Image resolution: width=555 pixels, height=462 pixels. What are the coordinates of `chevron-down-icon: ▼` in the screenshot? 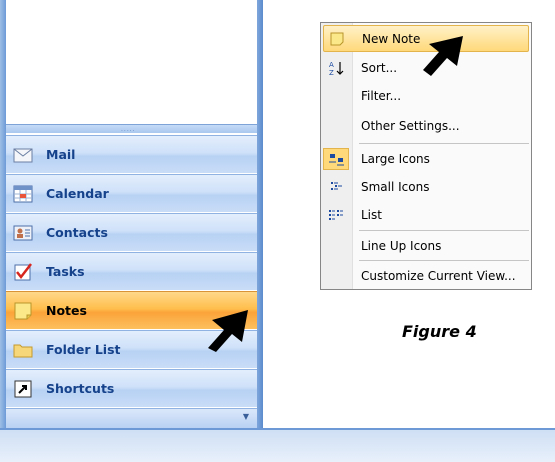 It's located at (246, 416).